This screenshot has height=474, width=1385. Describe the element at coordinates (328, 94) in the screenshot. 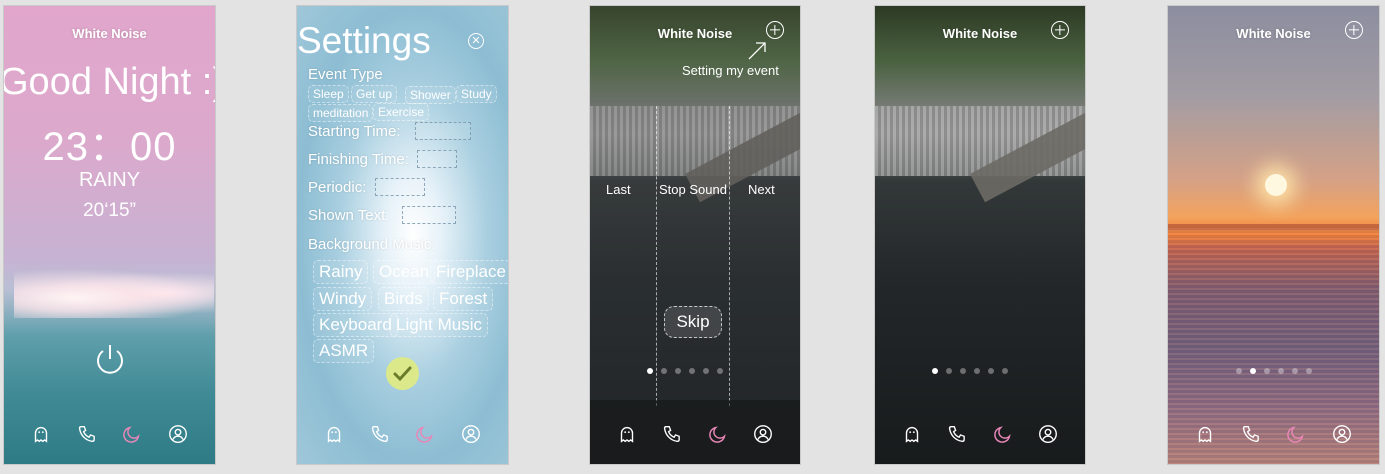

I see `event-chip-sleep: Sleep` at that location.